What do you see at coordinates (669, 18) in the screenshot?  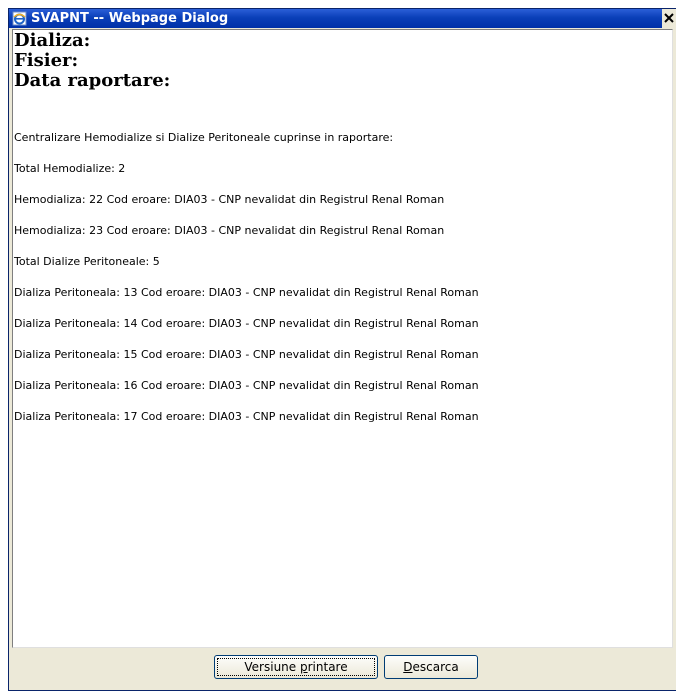 I see `close-icon` at bounding box center [669, 18].